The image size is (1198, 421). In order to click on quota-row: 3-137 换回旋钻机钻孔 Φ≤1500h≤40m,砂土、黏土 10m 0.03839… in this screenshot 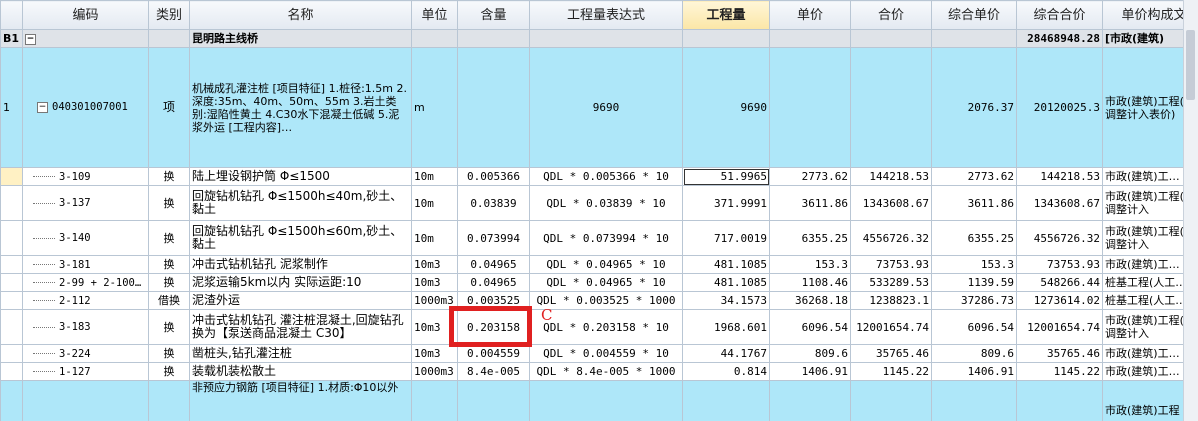, I will do `click(599, 203)`.